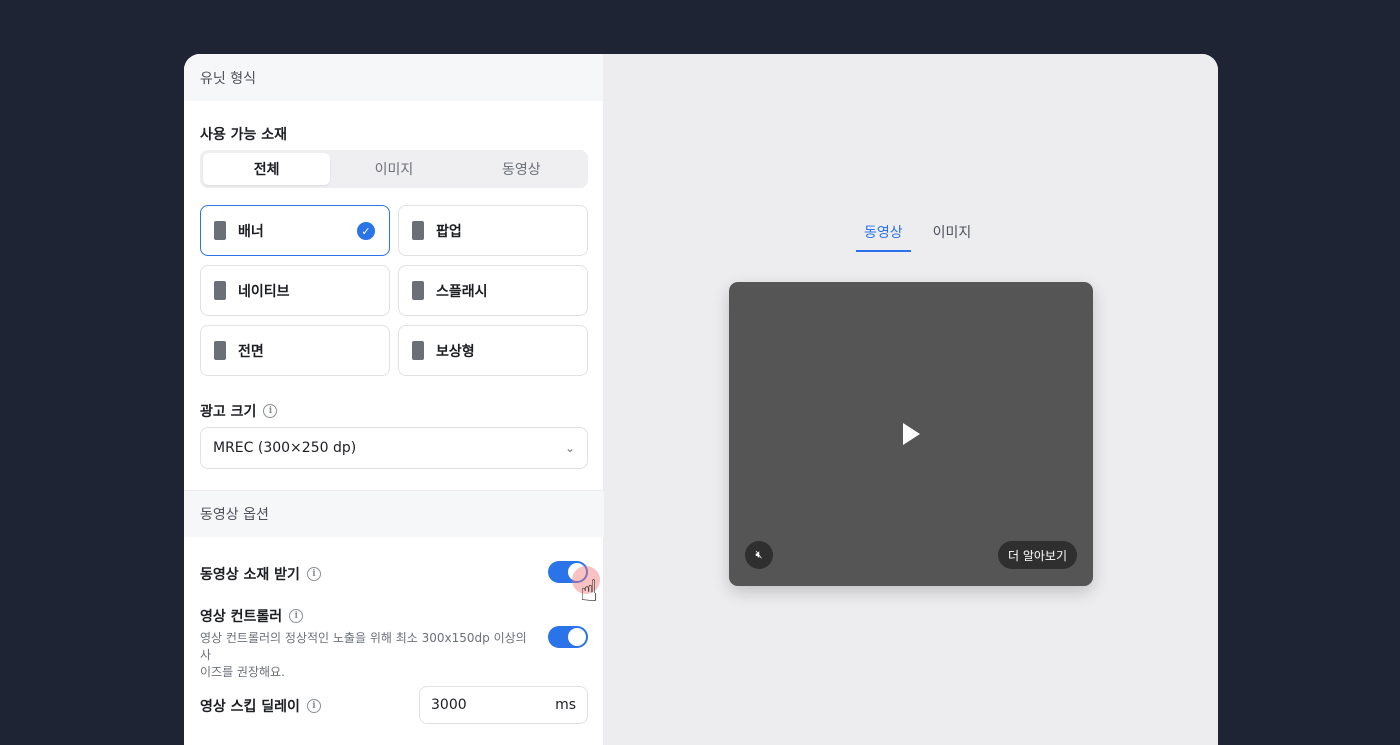 Image resolution: width=1400 pixels, height=745 pixels. Describe the element at coordinates (220, 290) in the screenshot. I see `native-phone-icon` at that location.